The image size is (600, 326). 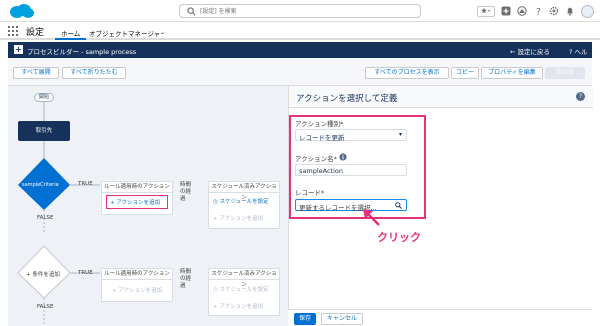 What do you see at coordinates (570, 11) in the screenshot?
I see `bell-icon` at bounding box center [570, 11].